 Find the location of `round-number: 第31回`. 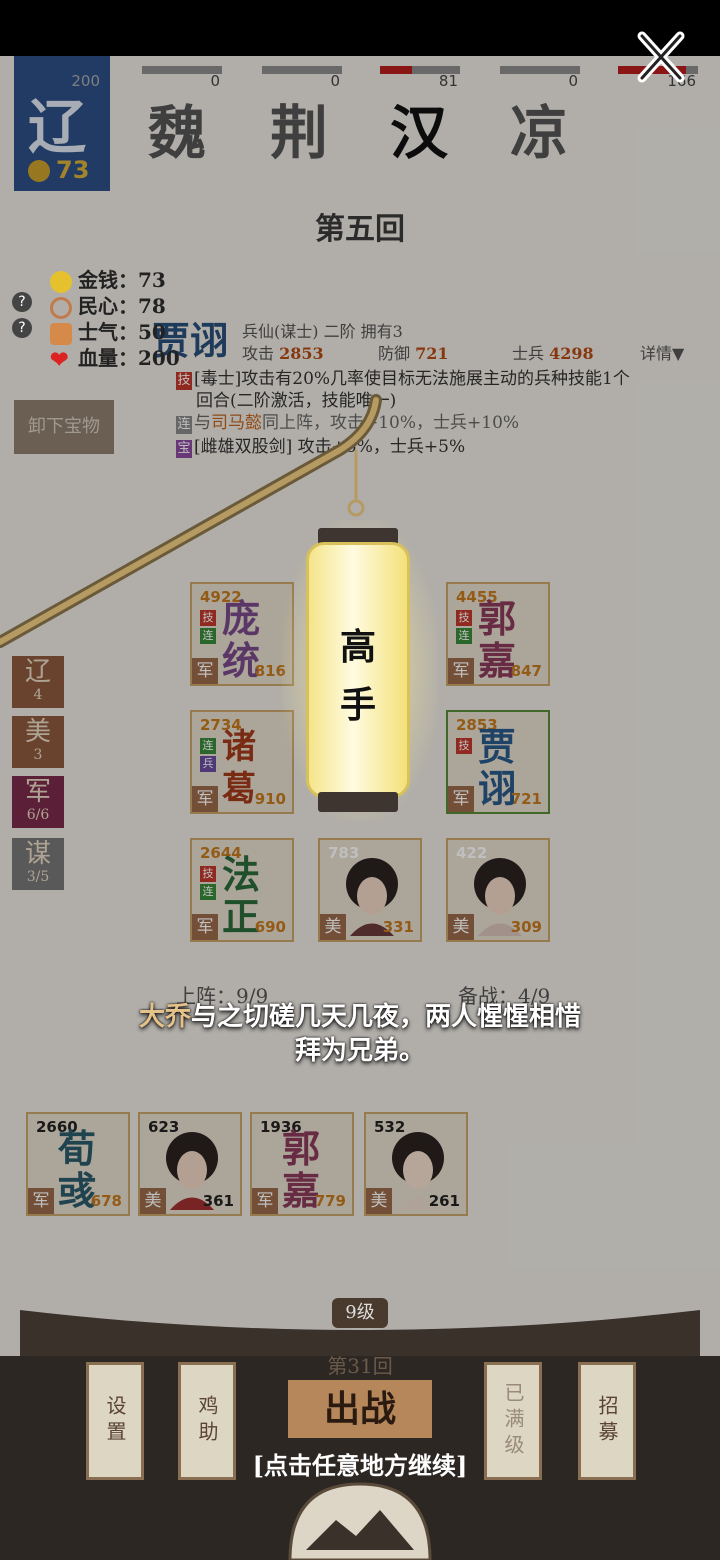

round-number: 第31回 is located at coordinates (360, 1366).